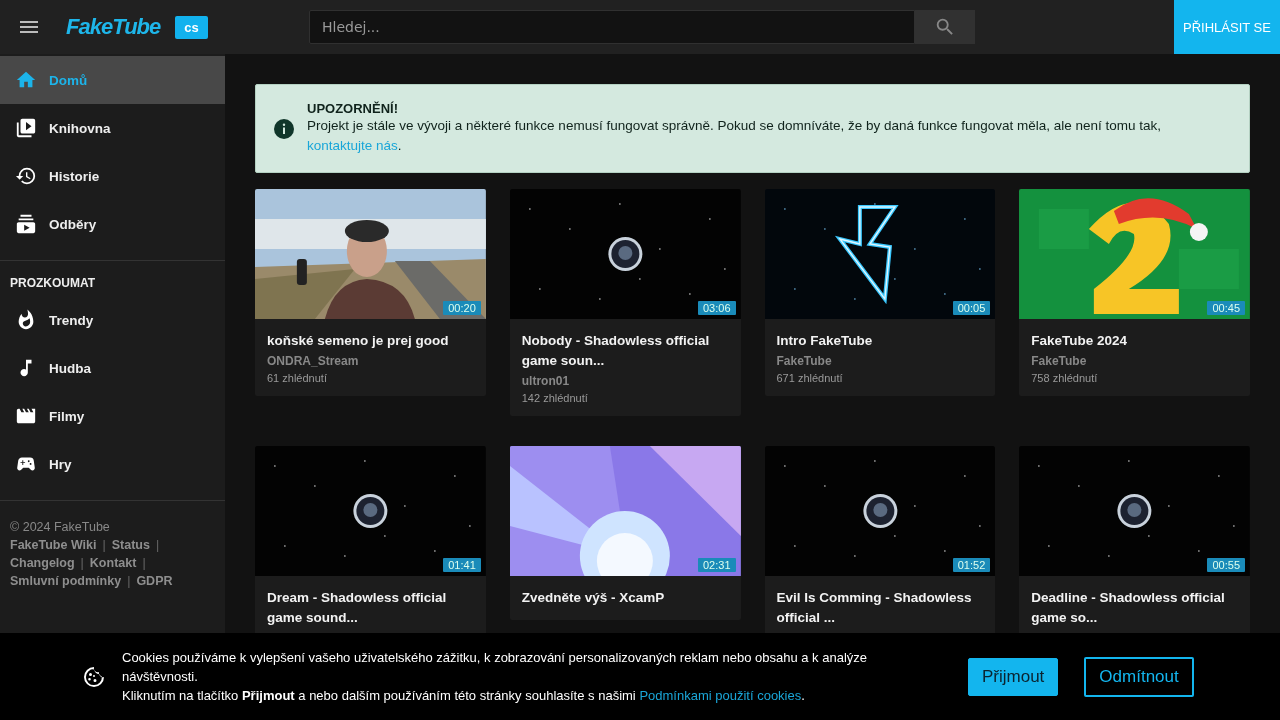 Image resolution: width=1280 pixels, height=720 pixels. I want to click on duration-badge: 00:55, so click(1226, 565).